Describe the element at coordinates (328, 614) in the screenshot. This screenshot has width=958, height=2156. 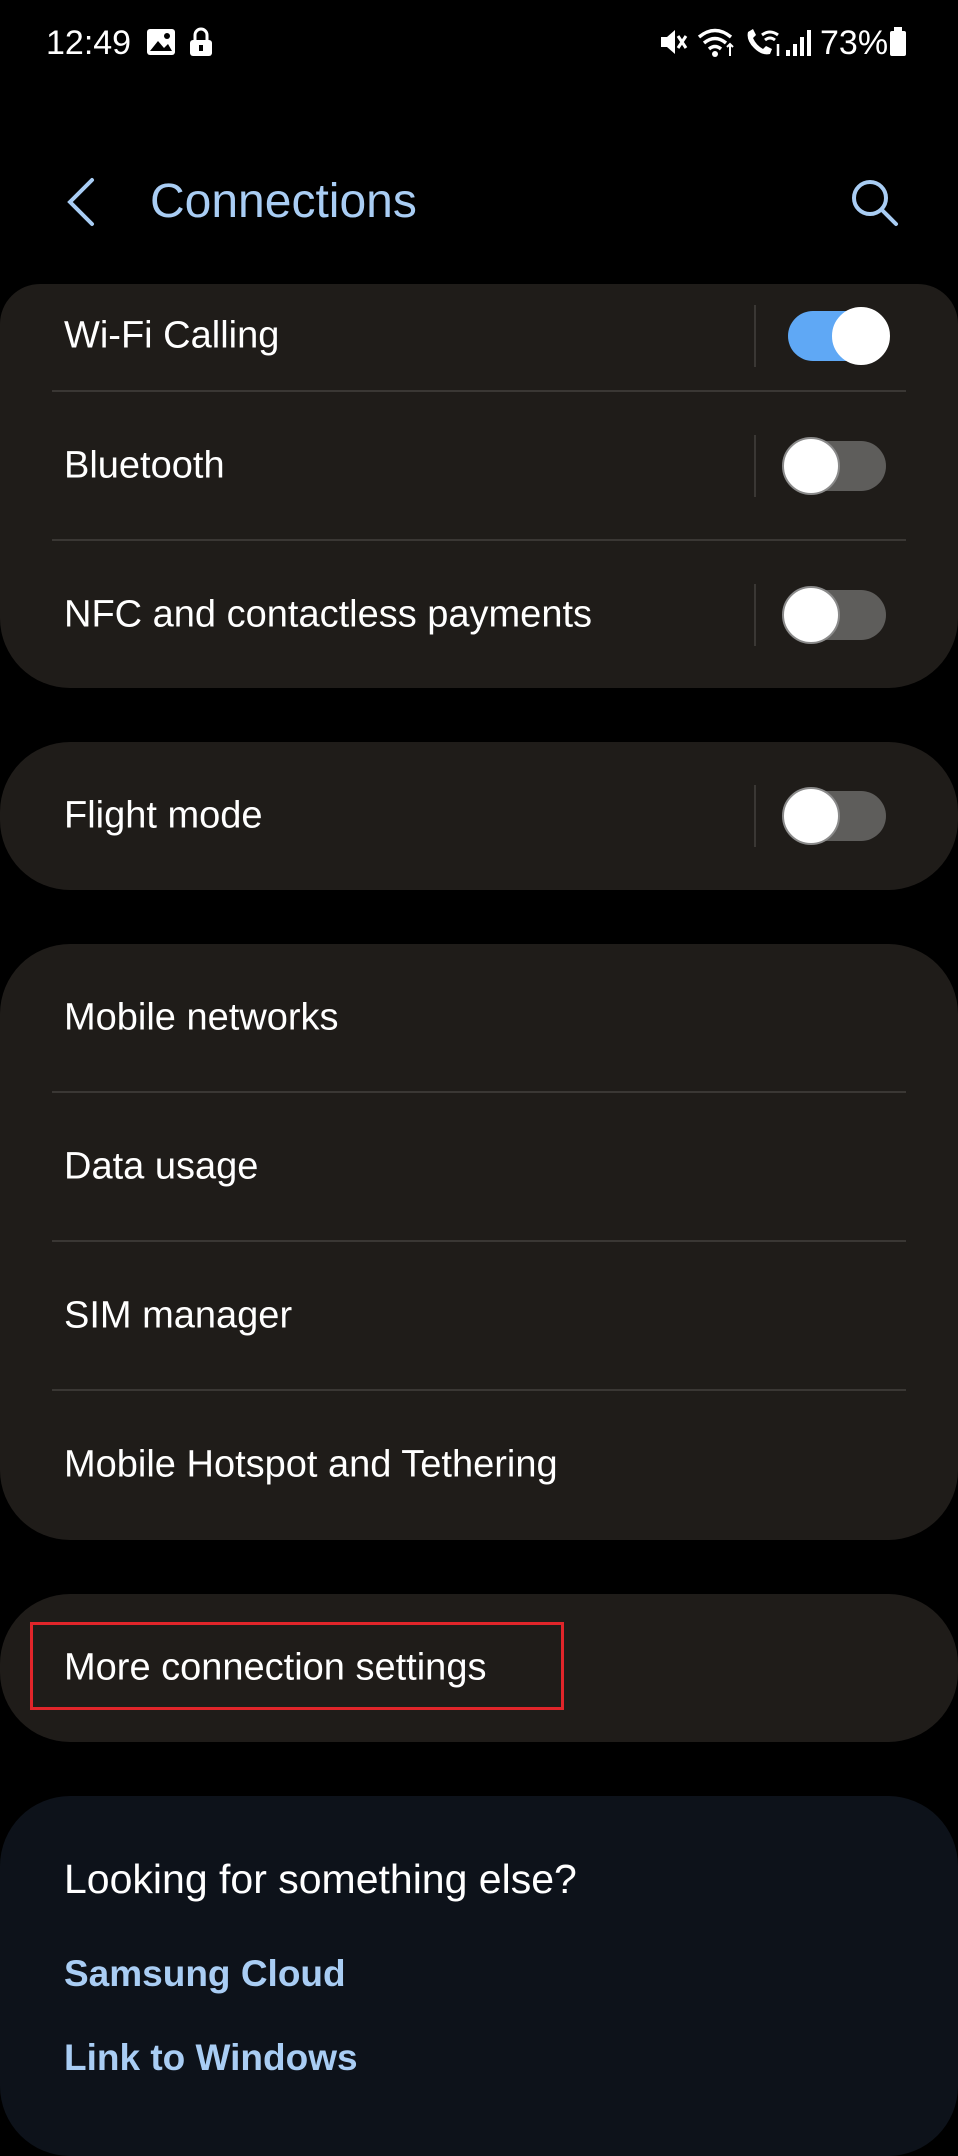
I see `setting-label: NFC and contactless payments` at that location.